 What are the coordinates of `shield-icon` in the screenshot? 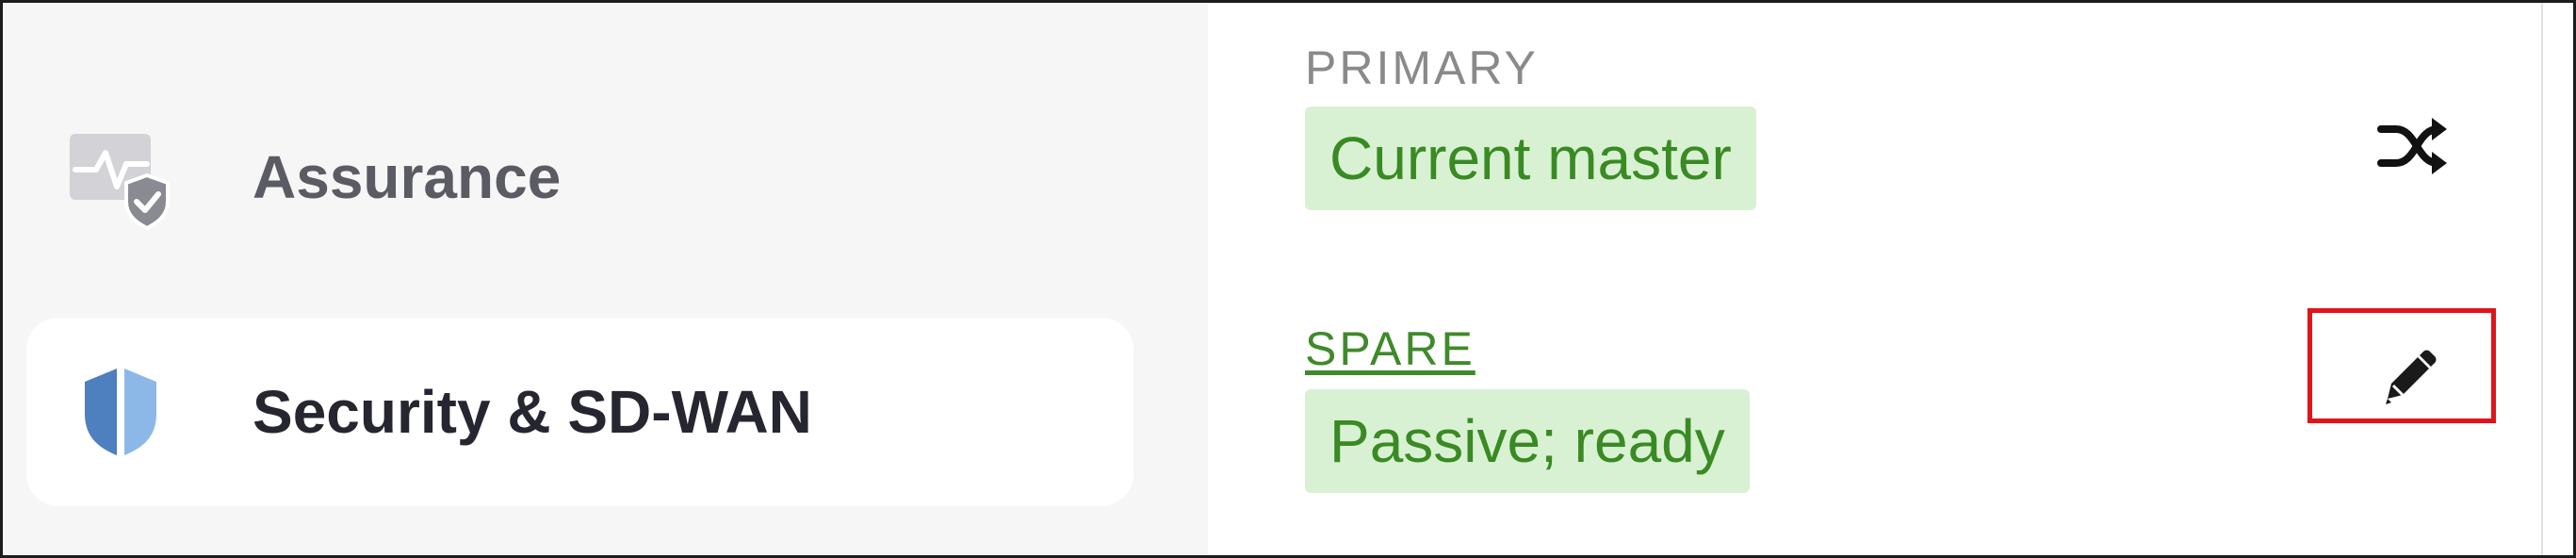 It's located at (120, 412).